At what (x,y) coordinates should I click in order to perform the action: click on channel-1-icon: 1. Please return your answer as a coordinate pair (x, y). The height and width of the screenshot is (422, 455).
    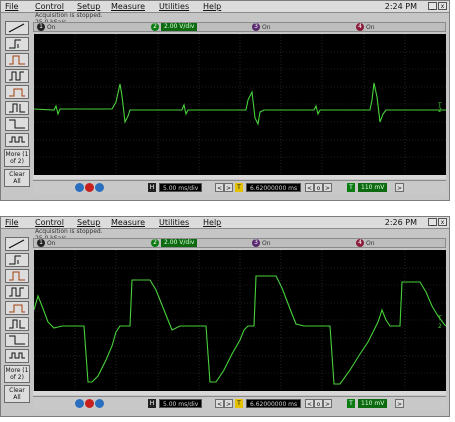
    Looking at the image, I should click on (41, 243).